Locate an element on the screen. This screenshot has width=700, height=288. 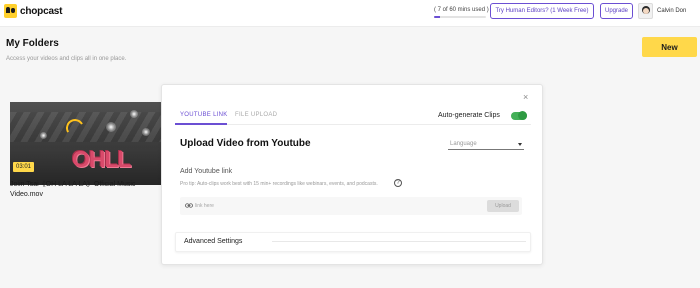
tab-file-upload: FILE UPLOAD is located at coordinates (256, 115).